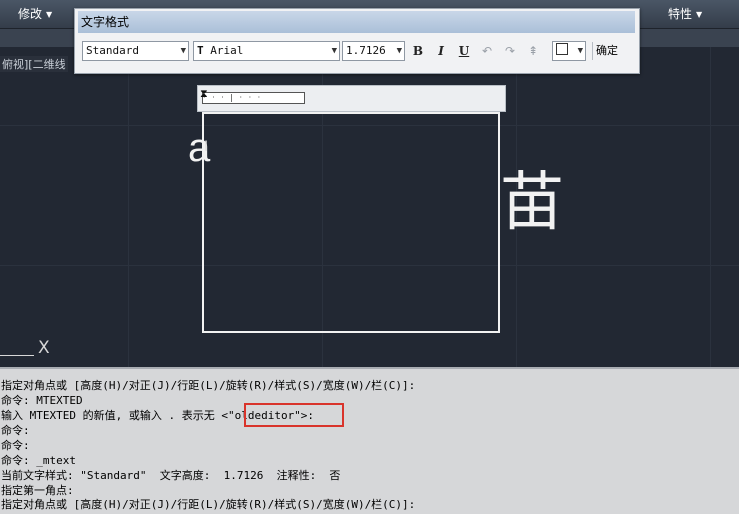 The image size is (739, 514). I want to click on underline-button: U, so click(464, 51).